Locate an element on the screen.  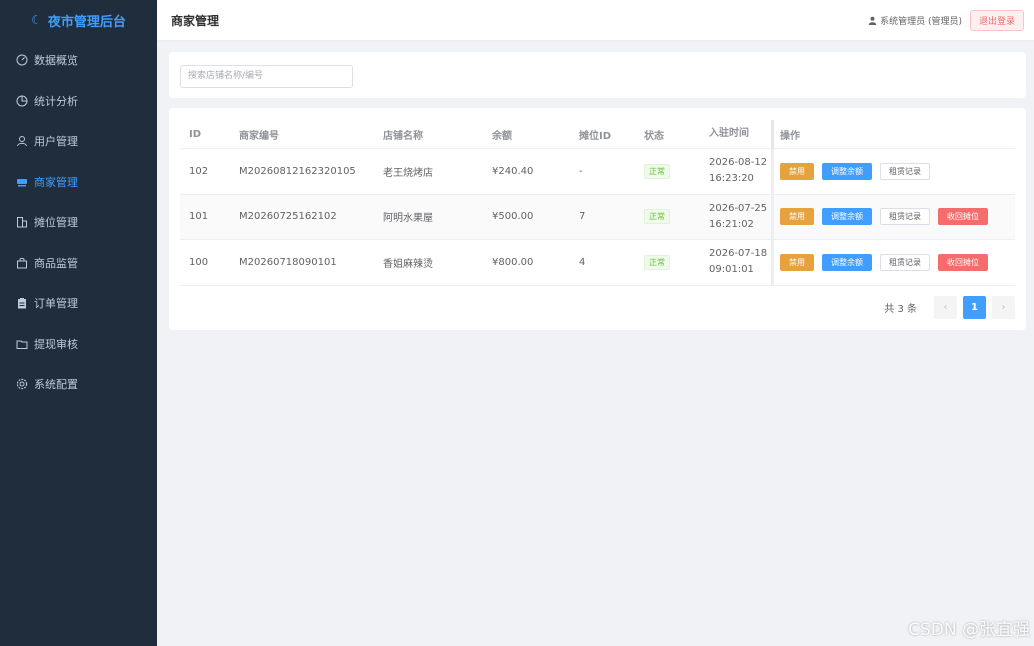
join-date: 2026-07-25 is located at coordinates (738, 208).